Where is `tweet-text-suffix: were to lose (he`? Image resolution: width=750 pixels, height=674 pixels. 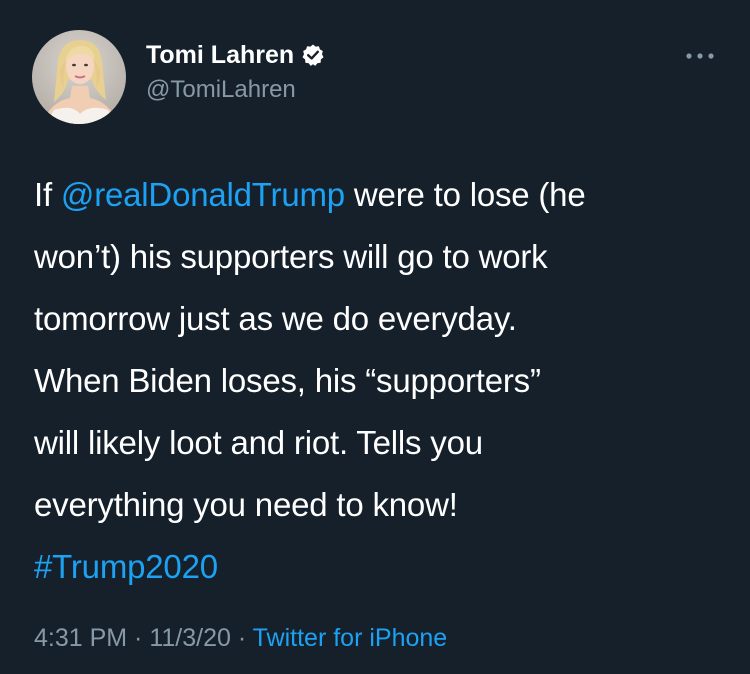 tweet-text-suffix: were to lose (he is located at coordinates (465, 194).